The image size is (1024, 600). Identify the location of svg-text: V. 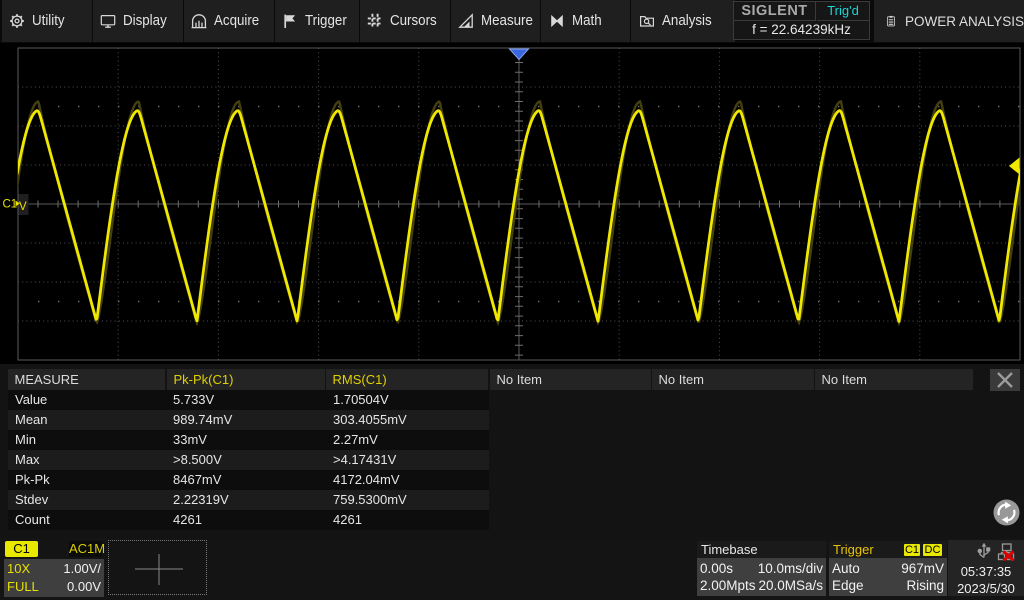
(23, 207).